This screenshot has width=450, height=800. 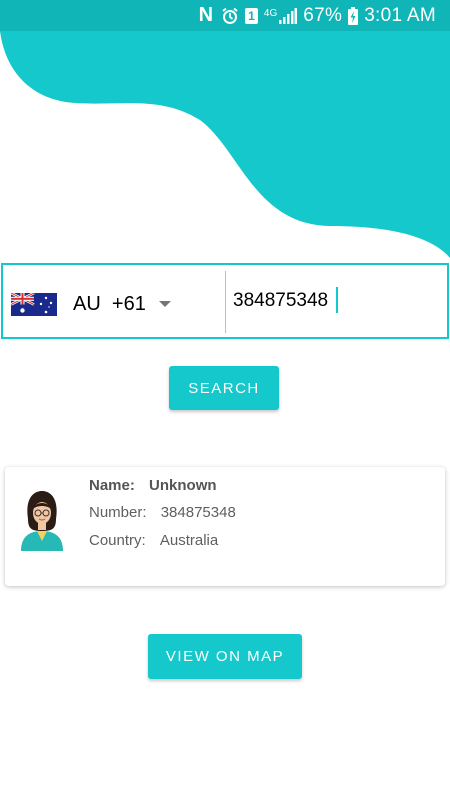 I want to click on search-button: SEARCH, so click(x=224, y=388).